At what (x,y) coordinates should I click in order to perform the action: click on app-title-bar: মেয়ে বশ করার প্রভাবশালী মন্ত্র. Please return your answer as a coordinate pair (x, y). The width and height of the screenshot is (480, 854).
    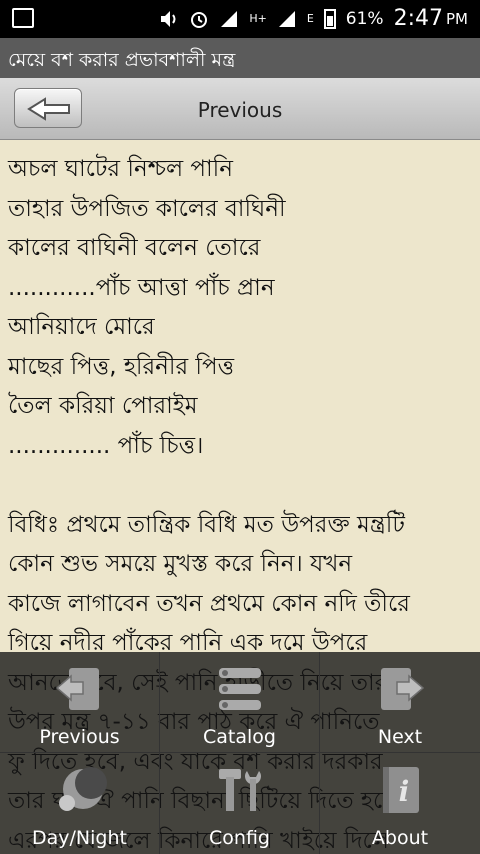
    Looking at the image, I should click on (240, 58).